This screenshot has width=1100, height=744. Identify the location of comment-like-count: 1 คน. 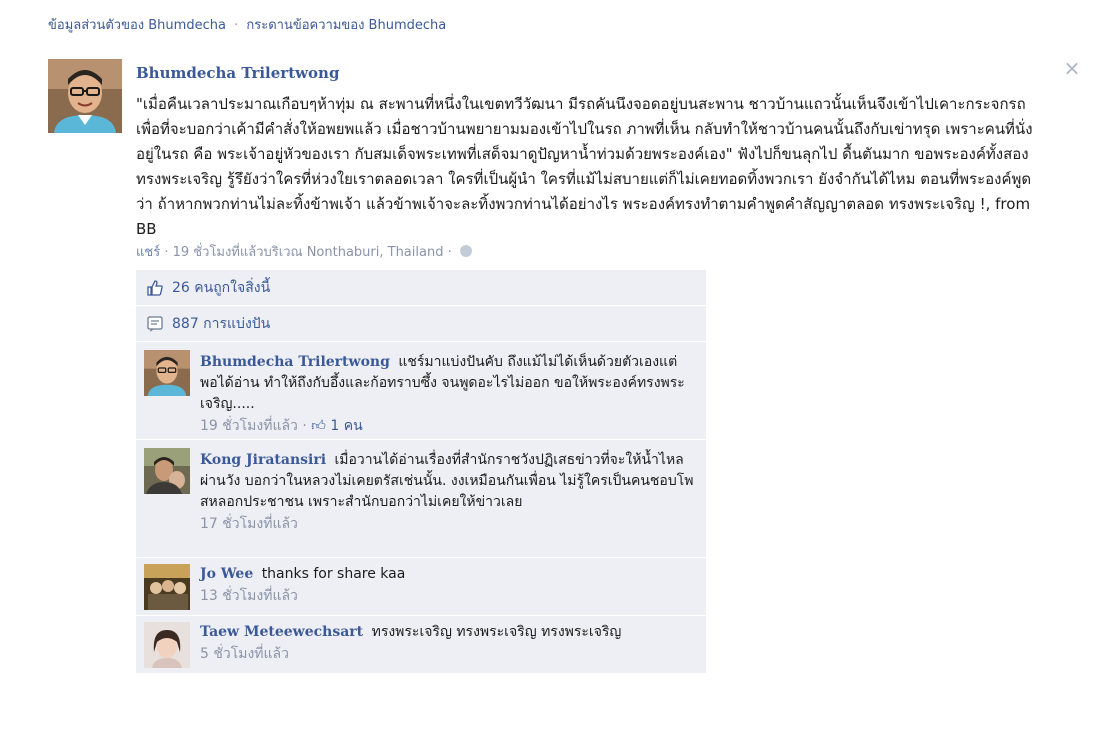
(346, 426).